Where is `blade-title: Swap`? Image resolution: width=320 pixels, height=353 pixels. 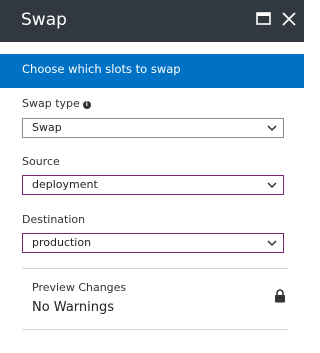 blade-title: Swap is located at coordinates (44, 20).